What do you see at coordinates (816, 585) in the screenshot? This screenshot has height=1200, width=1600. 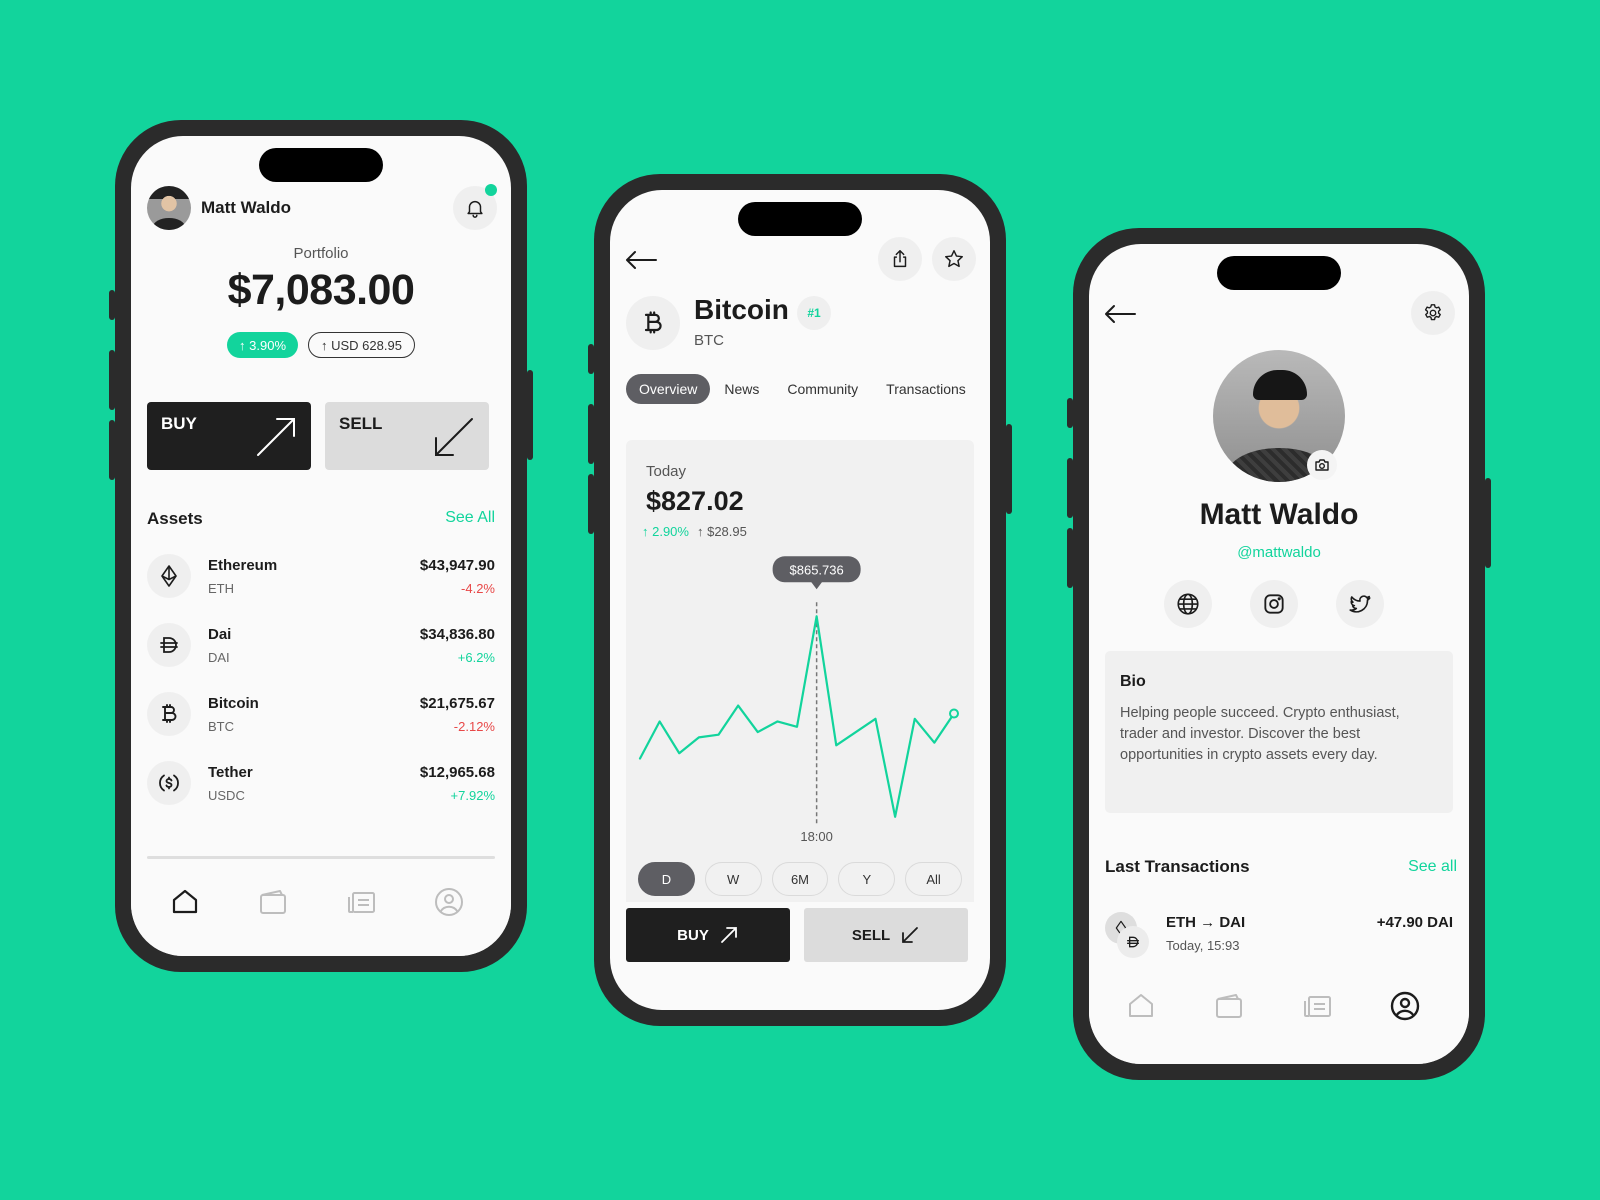 I see `chart-tooltip-tail` at bounding box center [816, 585].